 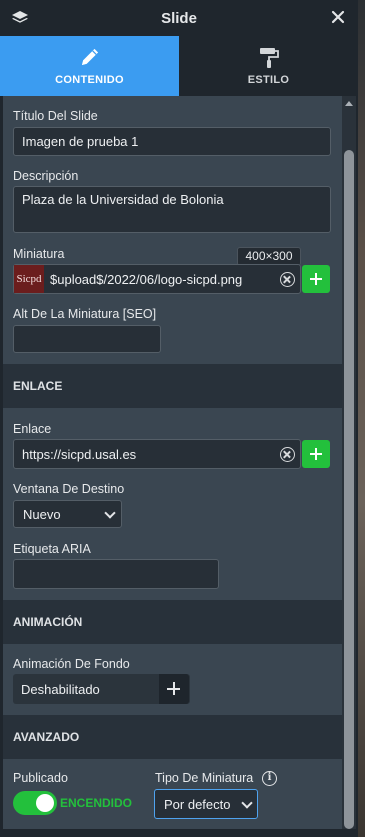 I want to click on background-animation-value: Deshabilitado, so click(x=60, y=689).